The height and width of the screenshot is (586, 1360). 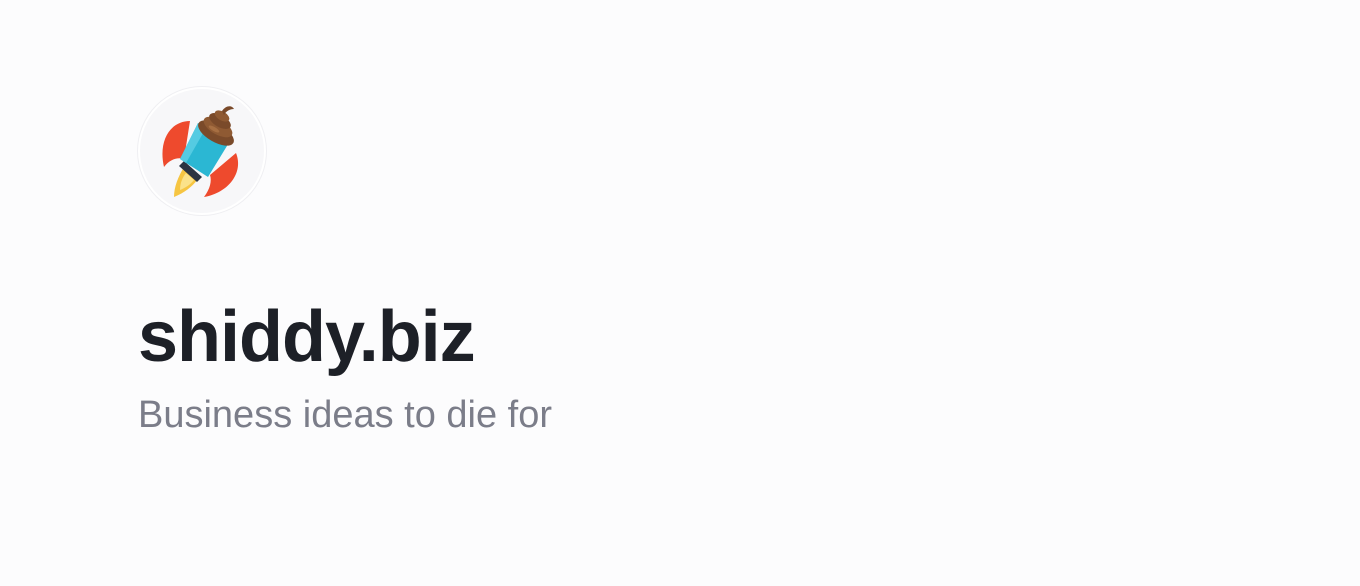 I want to click on site-logo, so click(x=202, y=151).